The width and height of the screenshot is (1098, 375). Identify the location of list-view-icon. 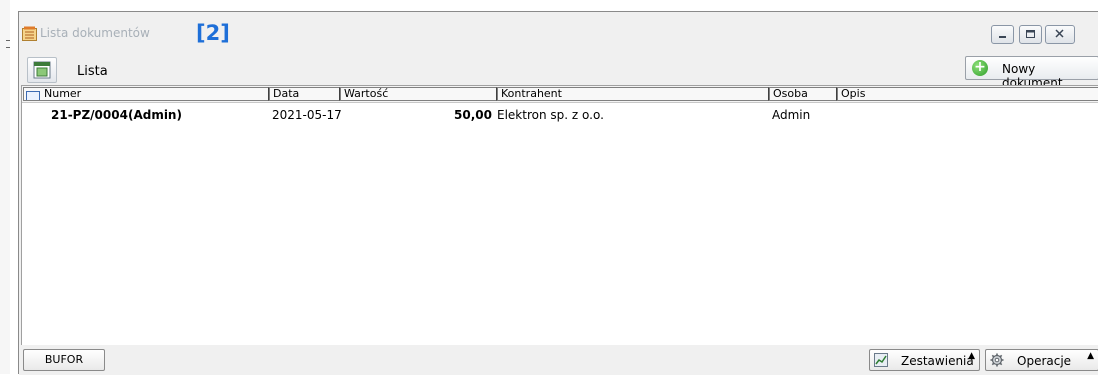
(42, 70).